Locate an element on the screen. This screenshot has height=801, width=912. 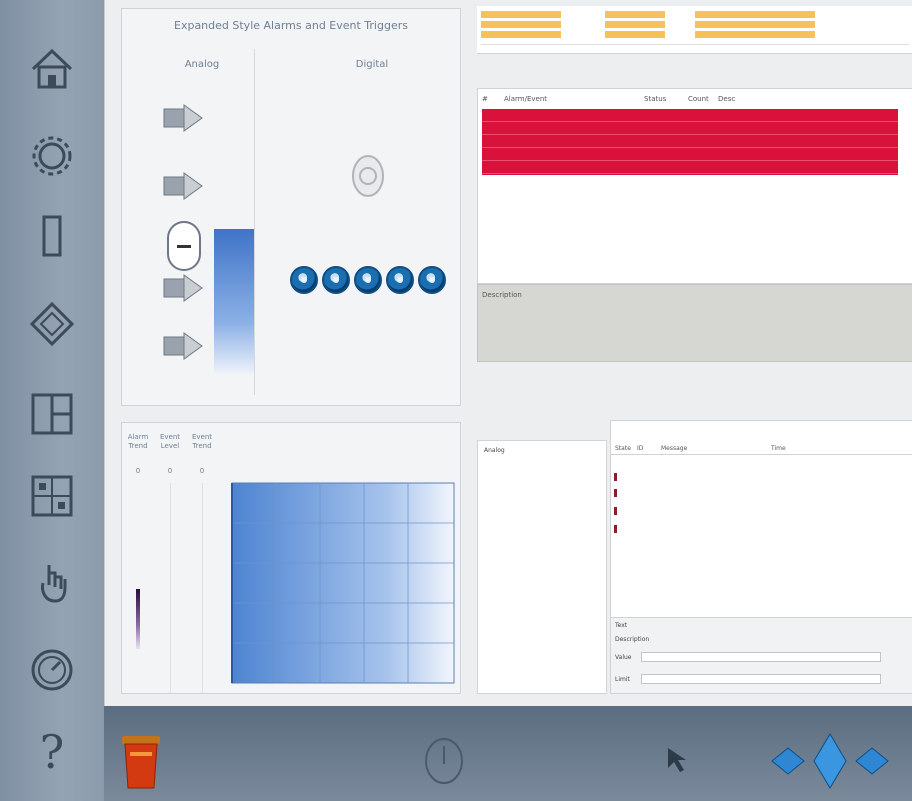
gauge-icon is located at coordinates (52, 670).